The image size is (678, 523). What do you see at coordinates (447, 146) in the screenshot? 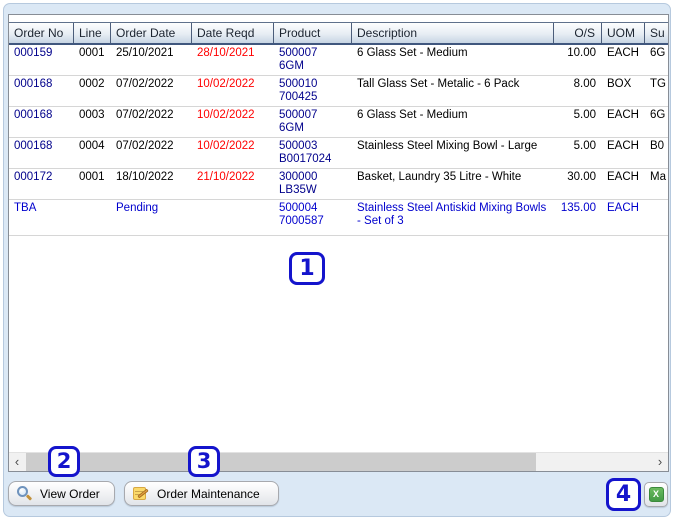
I see `cell-description: Stainless Steel Mixing Bowl - Large` at bounding box center [447, 146].